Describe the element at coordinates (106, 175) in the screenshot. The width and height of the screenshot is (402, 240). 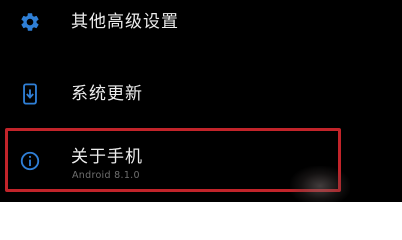
I see `android-version-text: Android 8.1.0` at that location.